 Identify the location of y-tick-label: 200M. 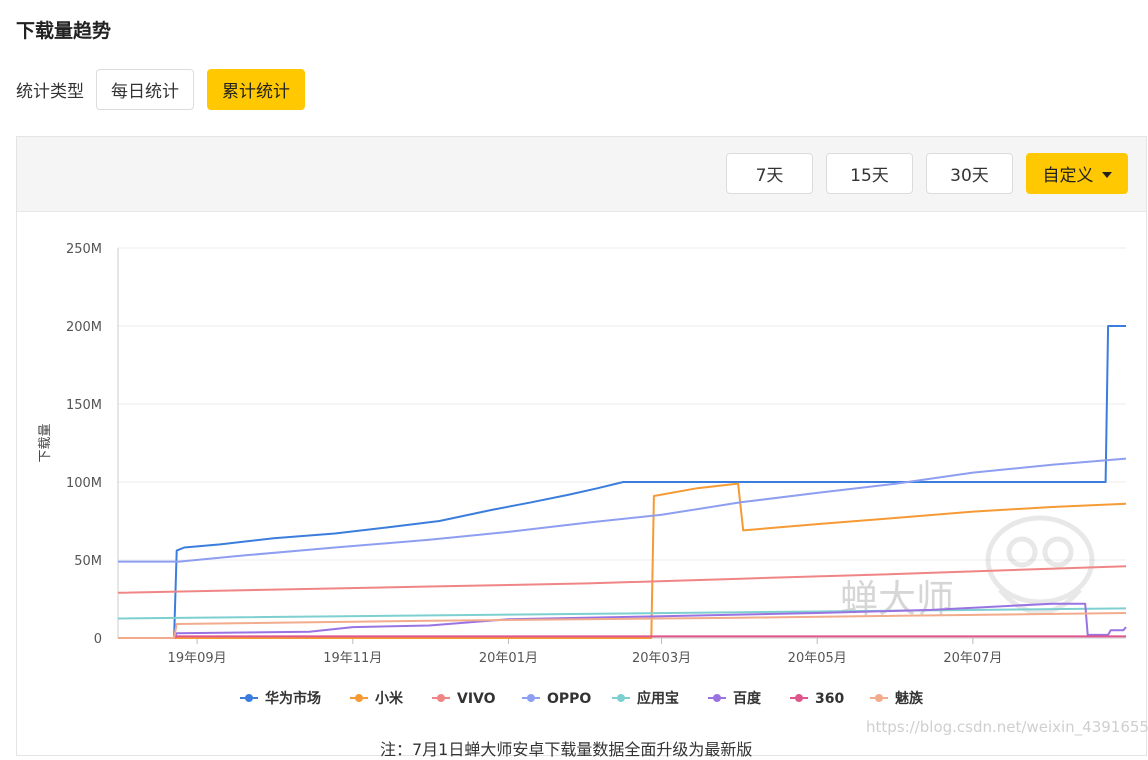
(84, 327).